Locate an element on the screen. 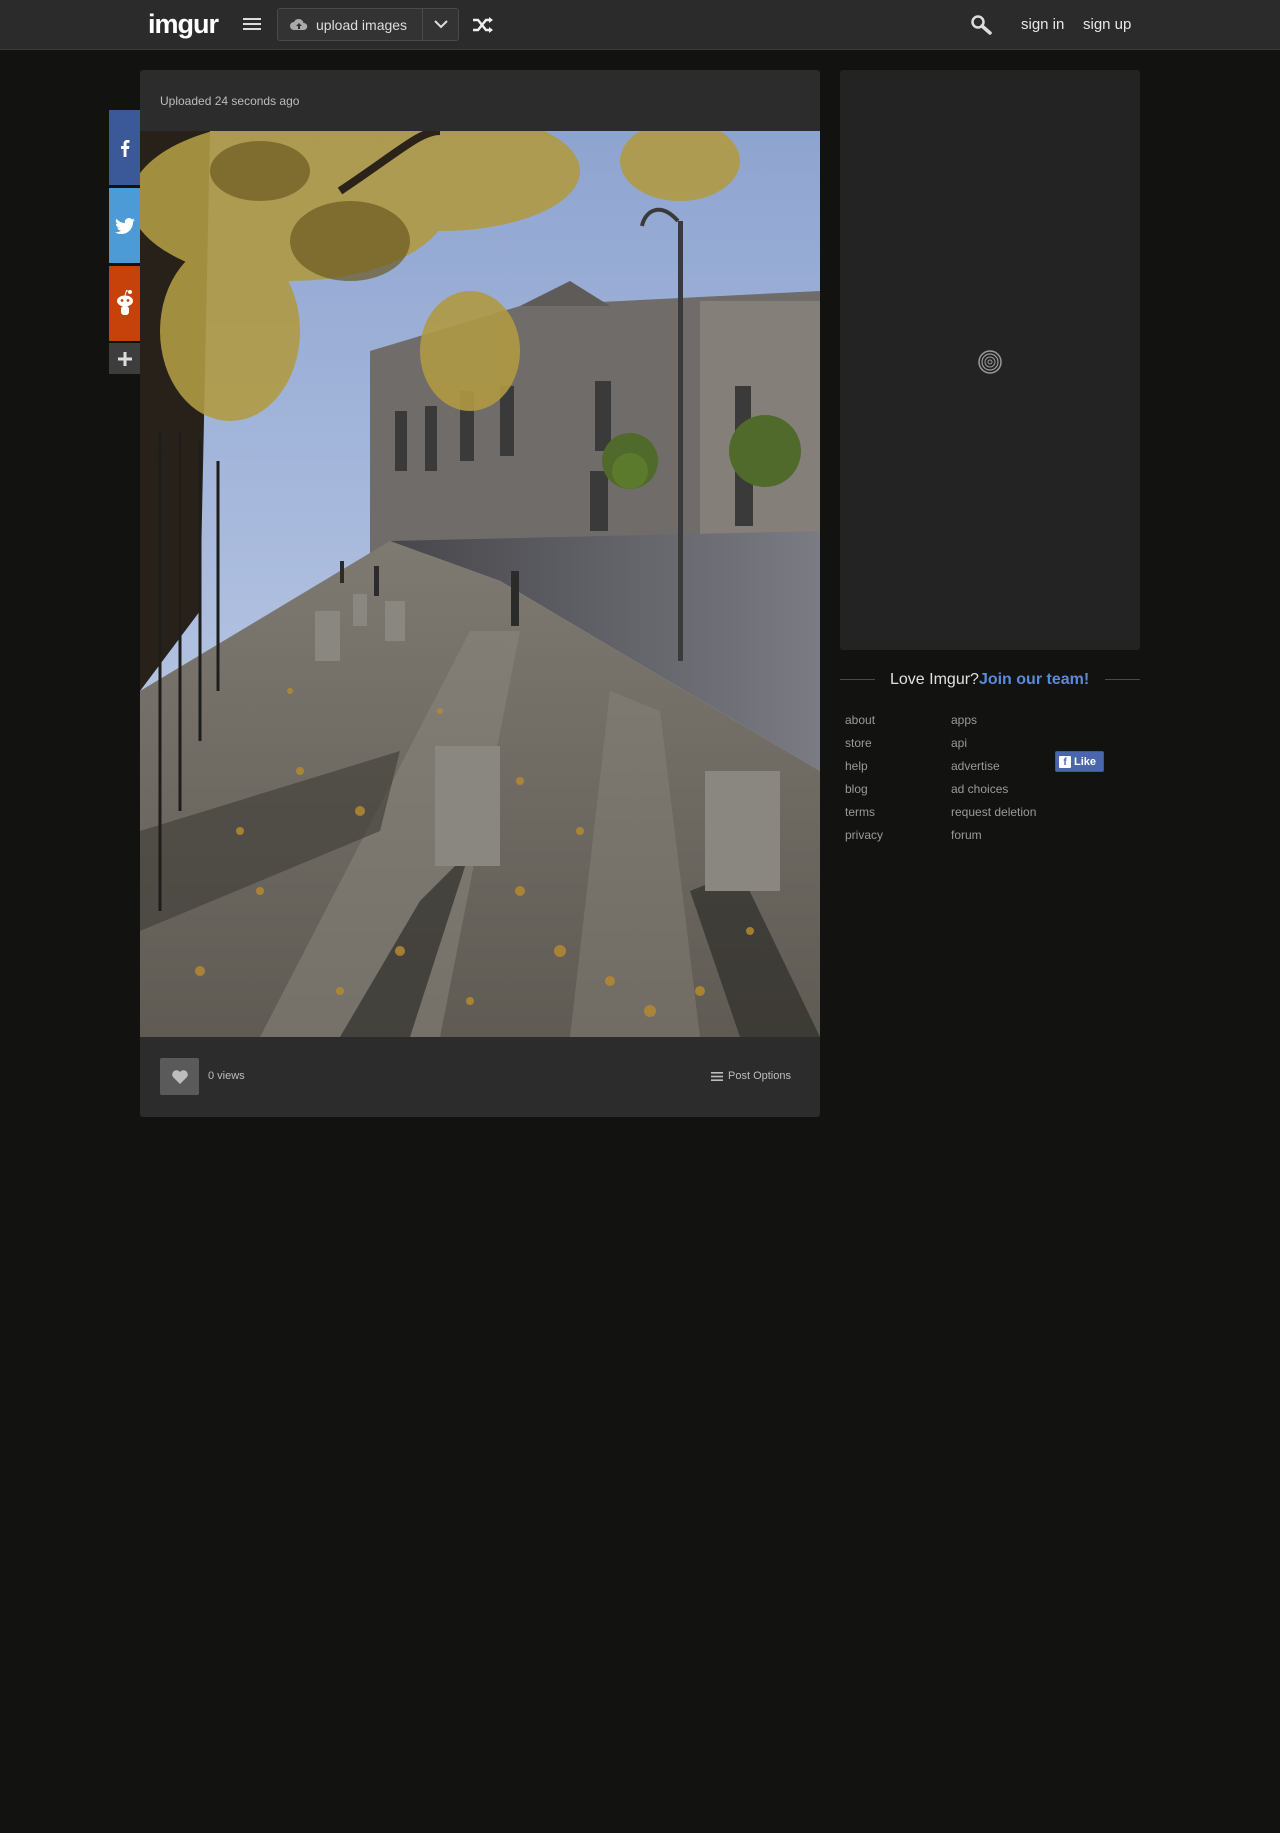 Image resolution: width=1280 pixels, height=1833 pixels. footer-link-advertise: advertise is located at coordinates (975, 766).